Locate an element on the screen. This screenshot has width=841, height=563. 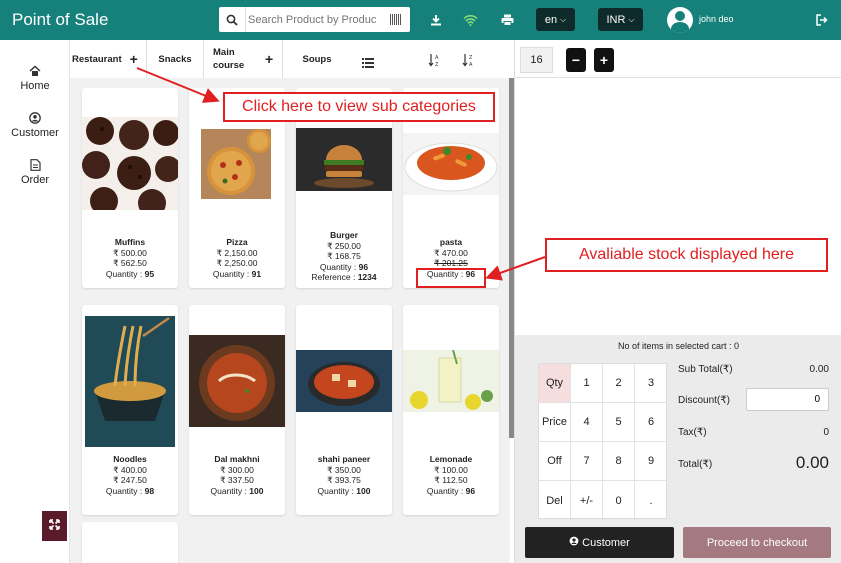
user-name: john deo is located at coordinates (716, 19).